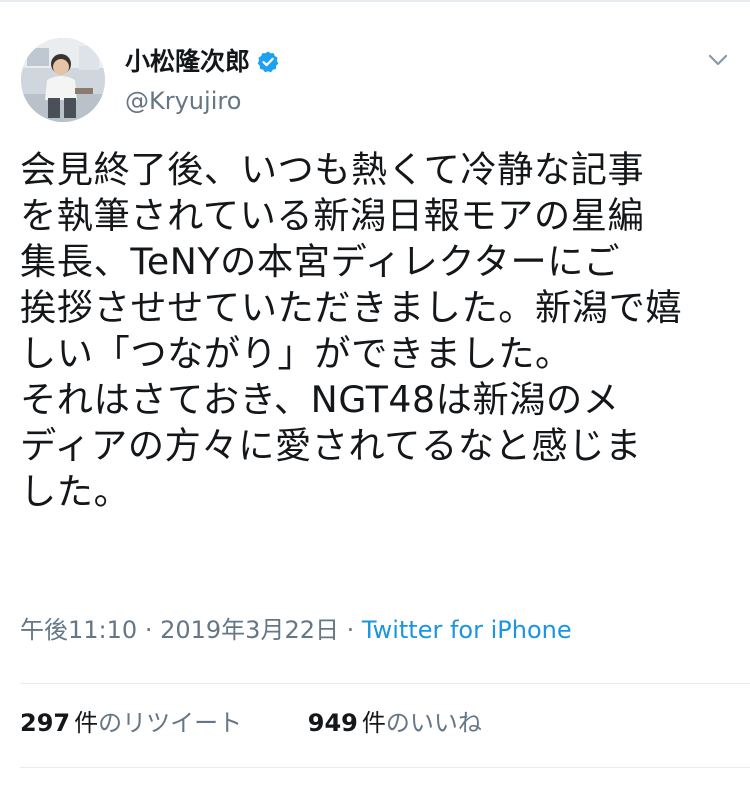  Describe the element at coordinates (170, 723) in the screenshot. I see `retweets-label: のリツイート` at that location.